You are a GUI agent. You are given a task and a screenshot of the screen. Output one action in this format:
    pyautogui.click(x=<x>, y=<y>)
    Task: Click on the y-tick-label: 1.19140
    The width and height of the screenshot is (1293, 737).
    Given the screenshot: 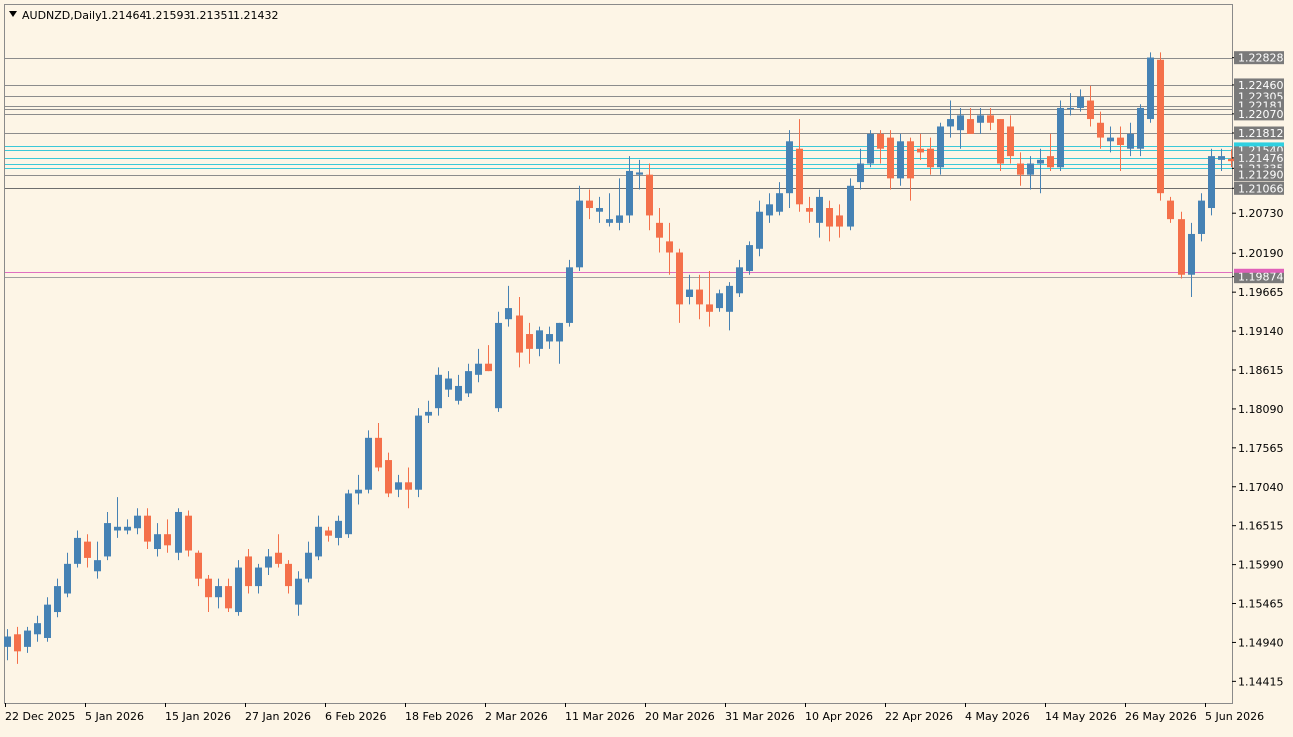 What is the action you would take?
    pyautogui.click(x=1261, y=331)
    